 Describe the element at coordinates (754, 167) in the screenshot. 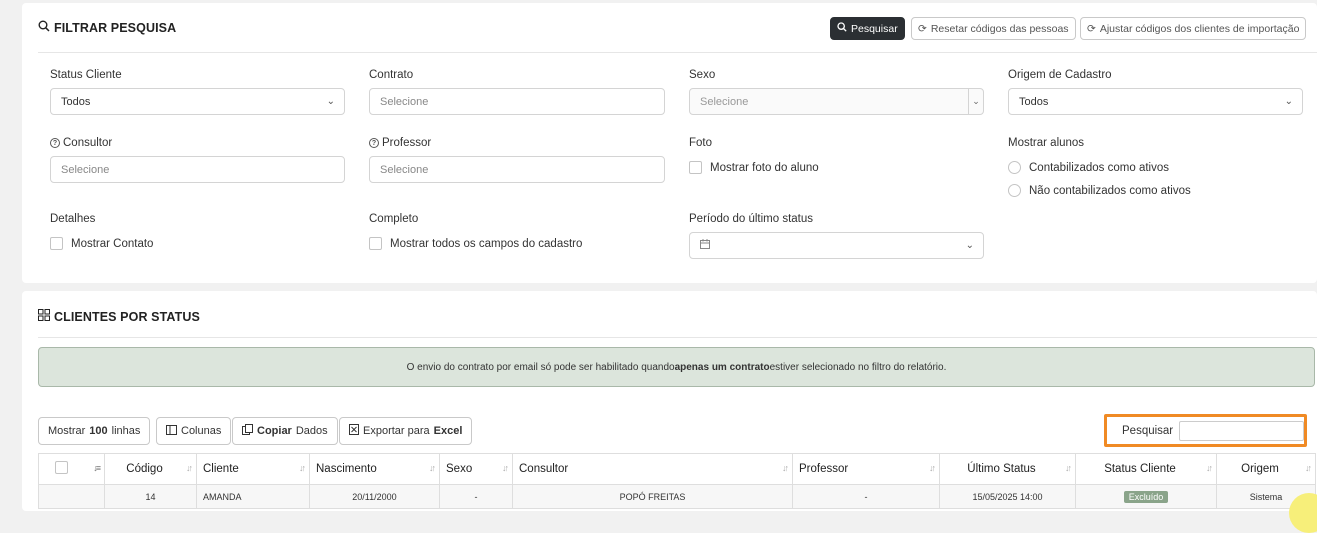

I see `show-photo-option: Mostrar foto do aluno` at that location.